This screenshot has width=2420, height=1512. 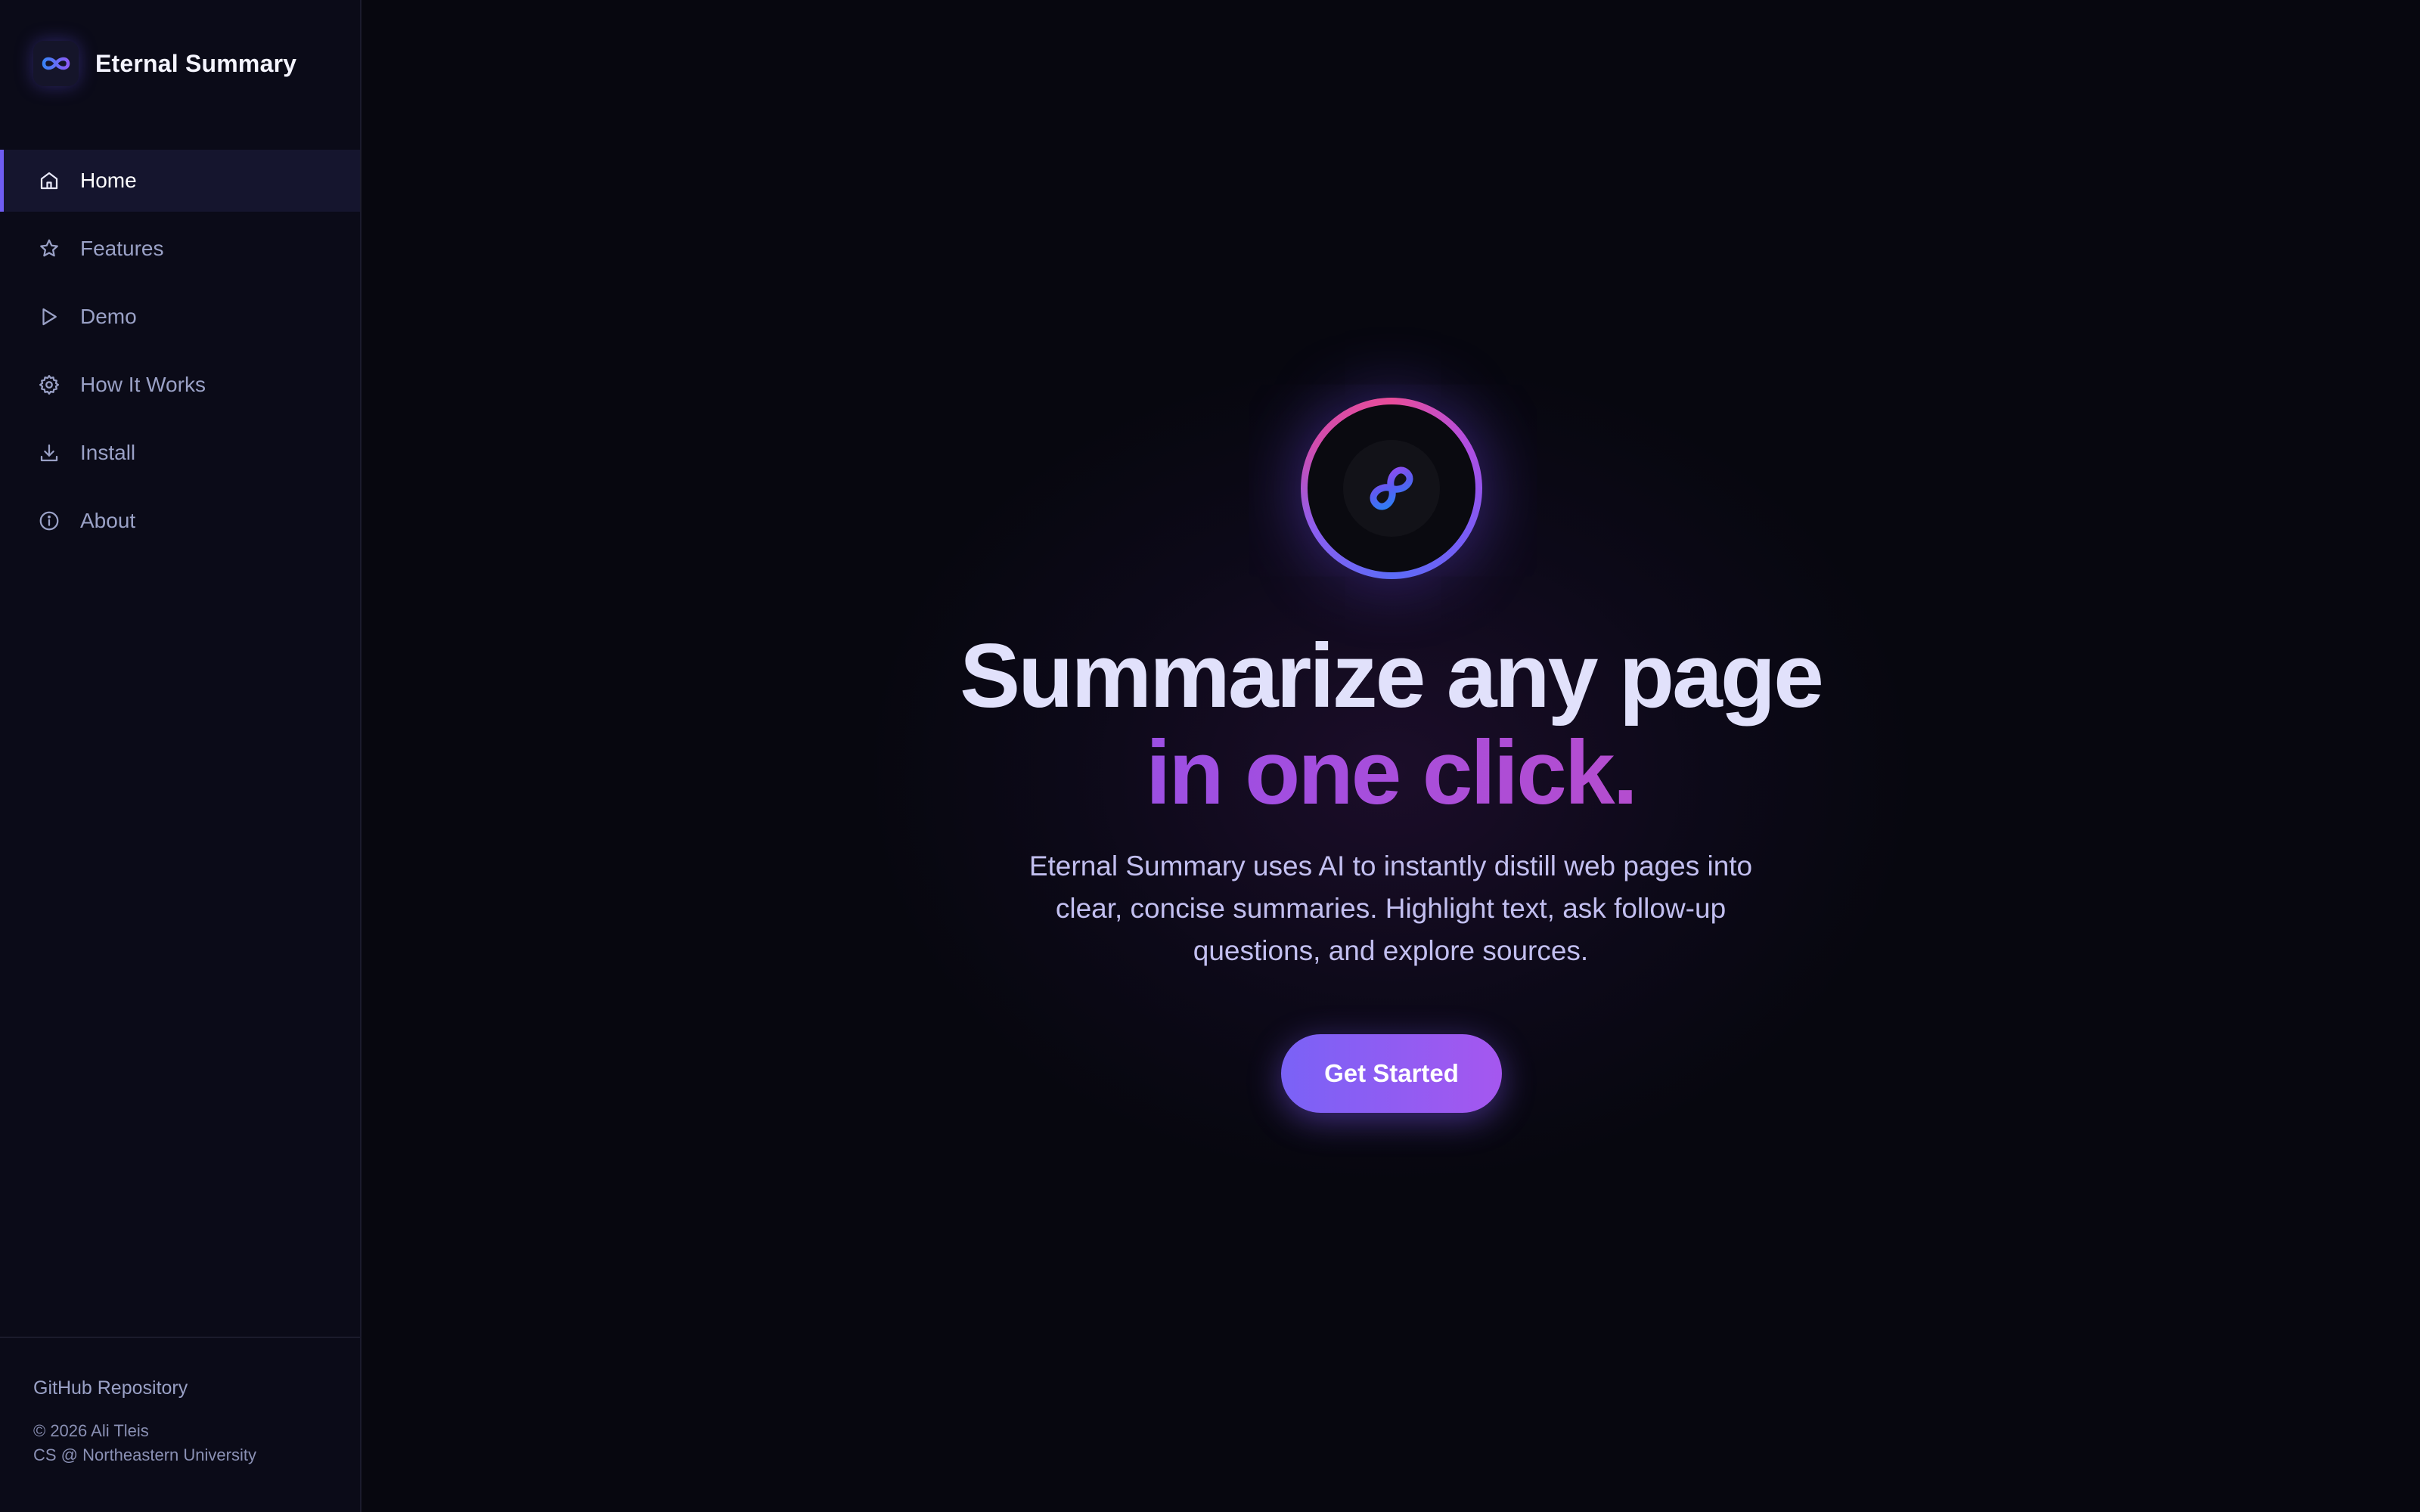 What do you see at coordinates (109, 181) in the screenshot?
I see `sidebar-item-label: Home` at bounding box center [109, 181].